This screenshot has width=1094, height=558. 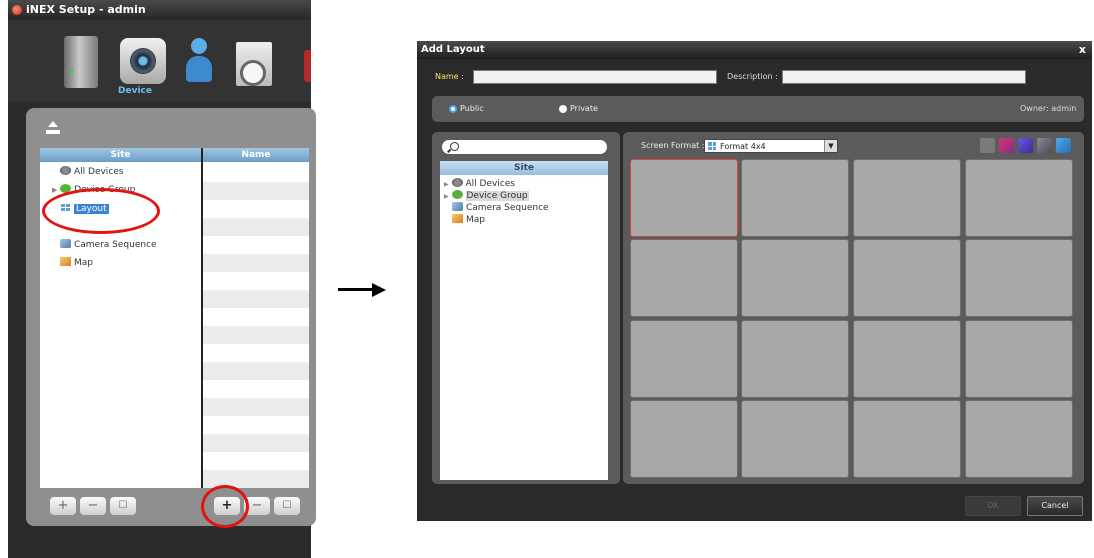 What do you see at coordinates (771, 146) in the screenshot?
I see `screen-format-select: Format 4x4 ▼` at bounding box center [771, 146].